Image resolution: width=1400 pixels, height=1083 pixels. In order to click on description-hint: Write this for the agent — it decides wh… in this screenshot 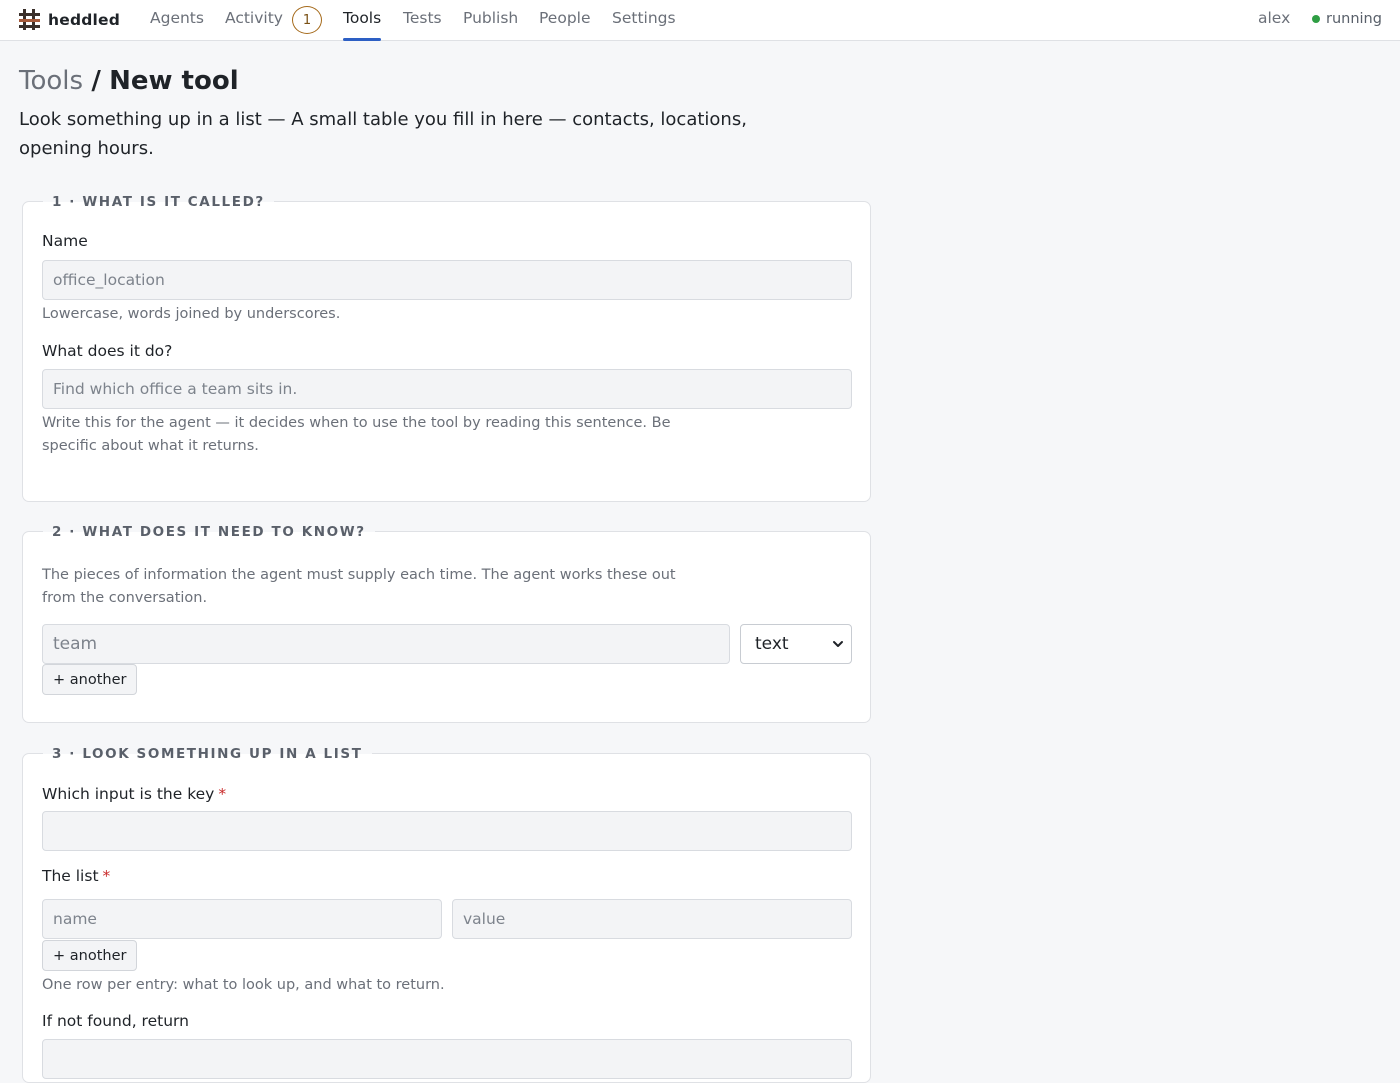, I will do `click(356, 434)`.